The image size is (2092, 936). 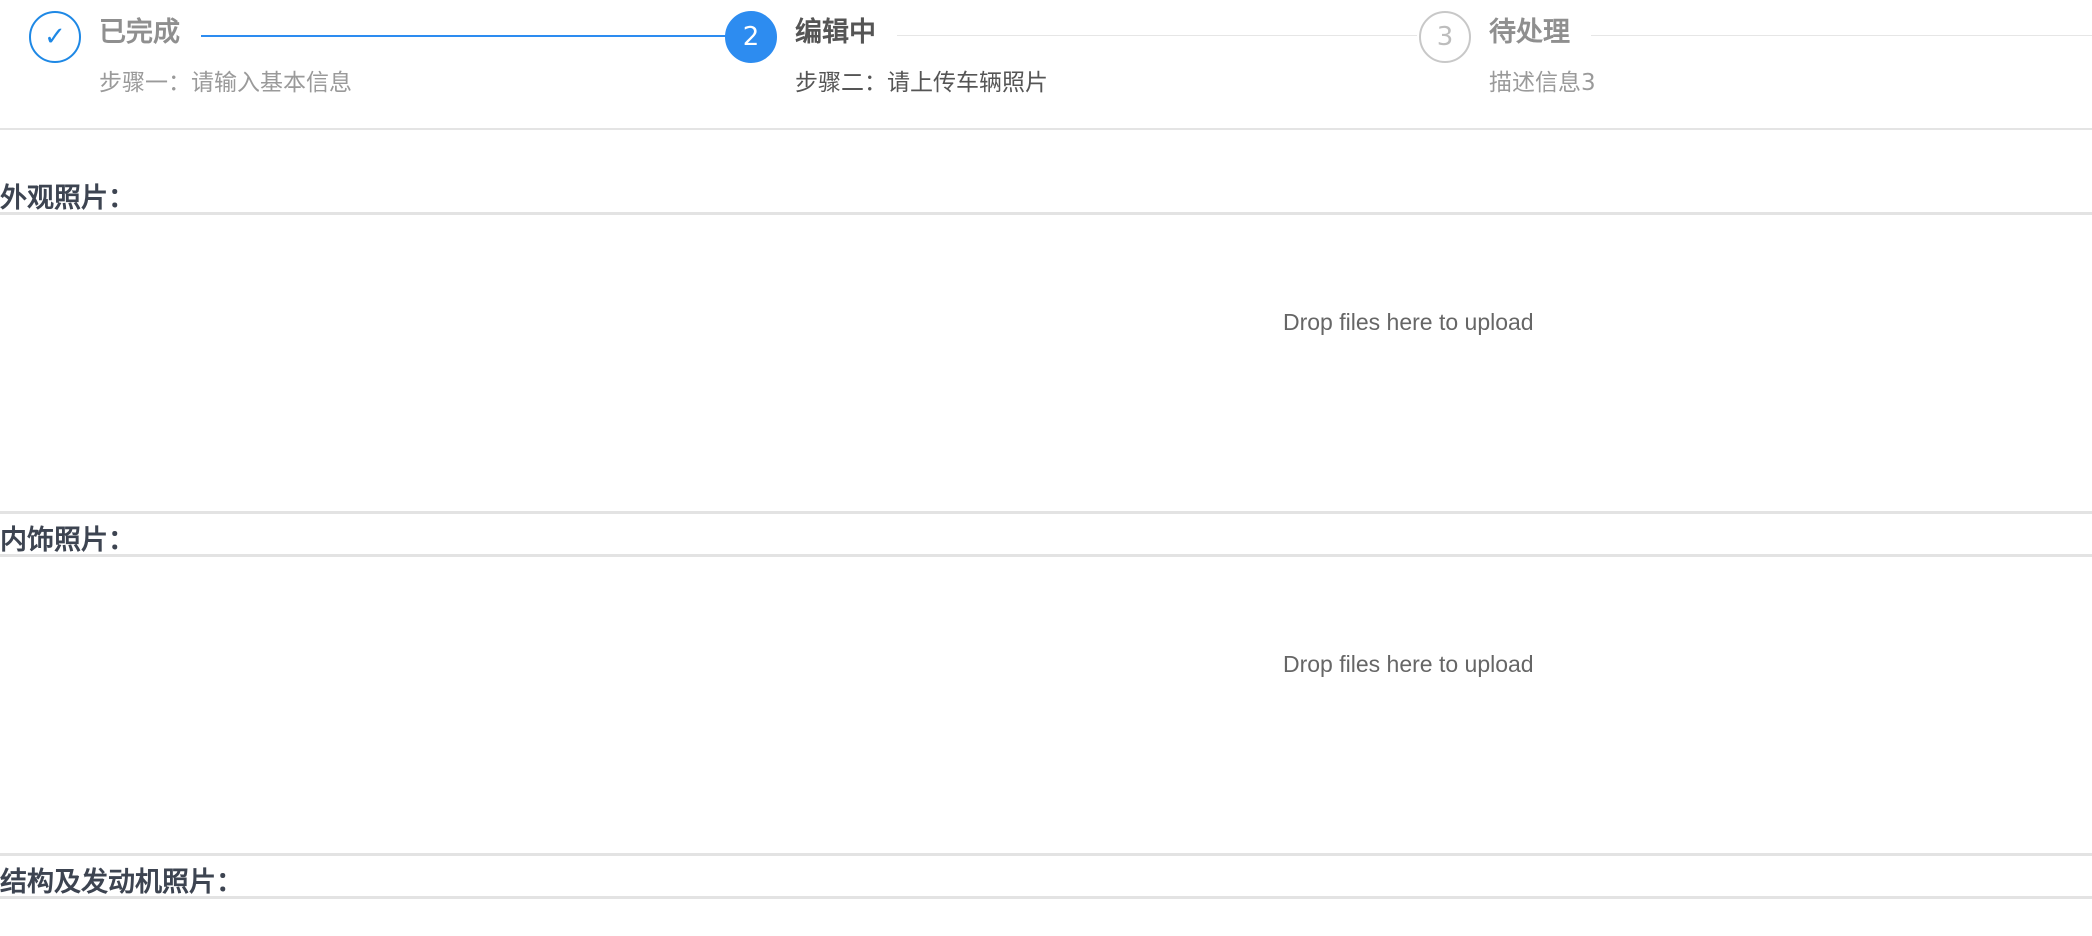 What do you see at coordinates (845, 29) in the screenshot?
I see `step-2-title: 编辑中` at bounding box center [845, 29].